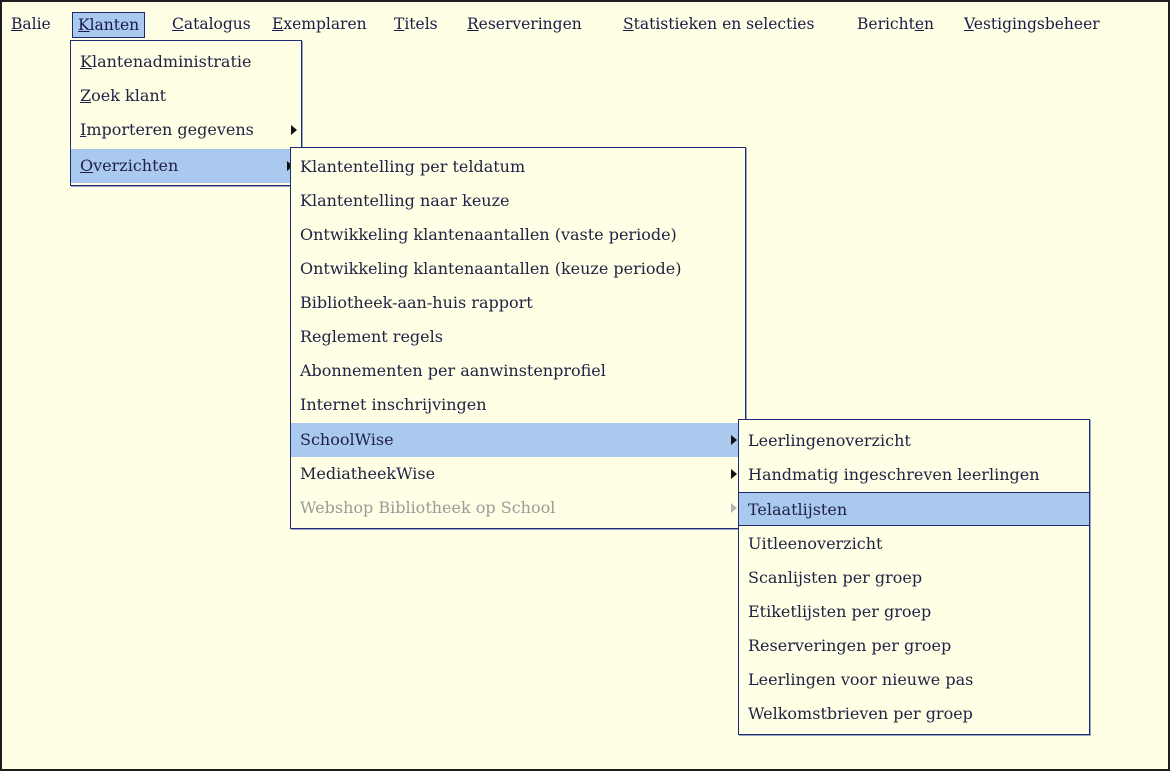 Image resolution: width=1170 pixels, height=771 pixels. I want to click on menuitem-uitleenoverzicht: Uitleenoverzicht, so click(914, 544).